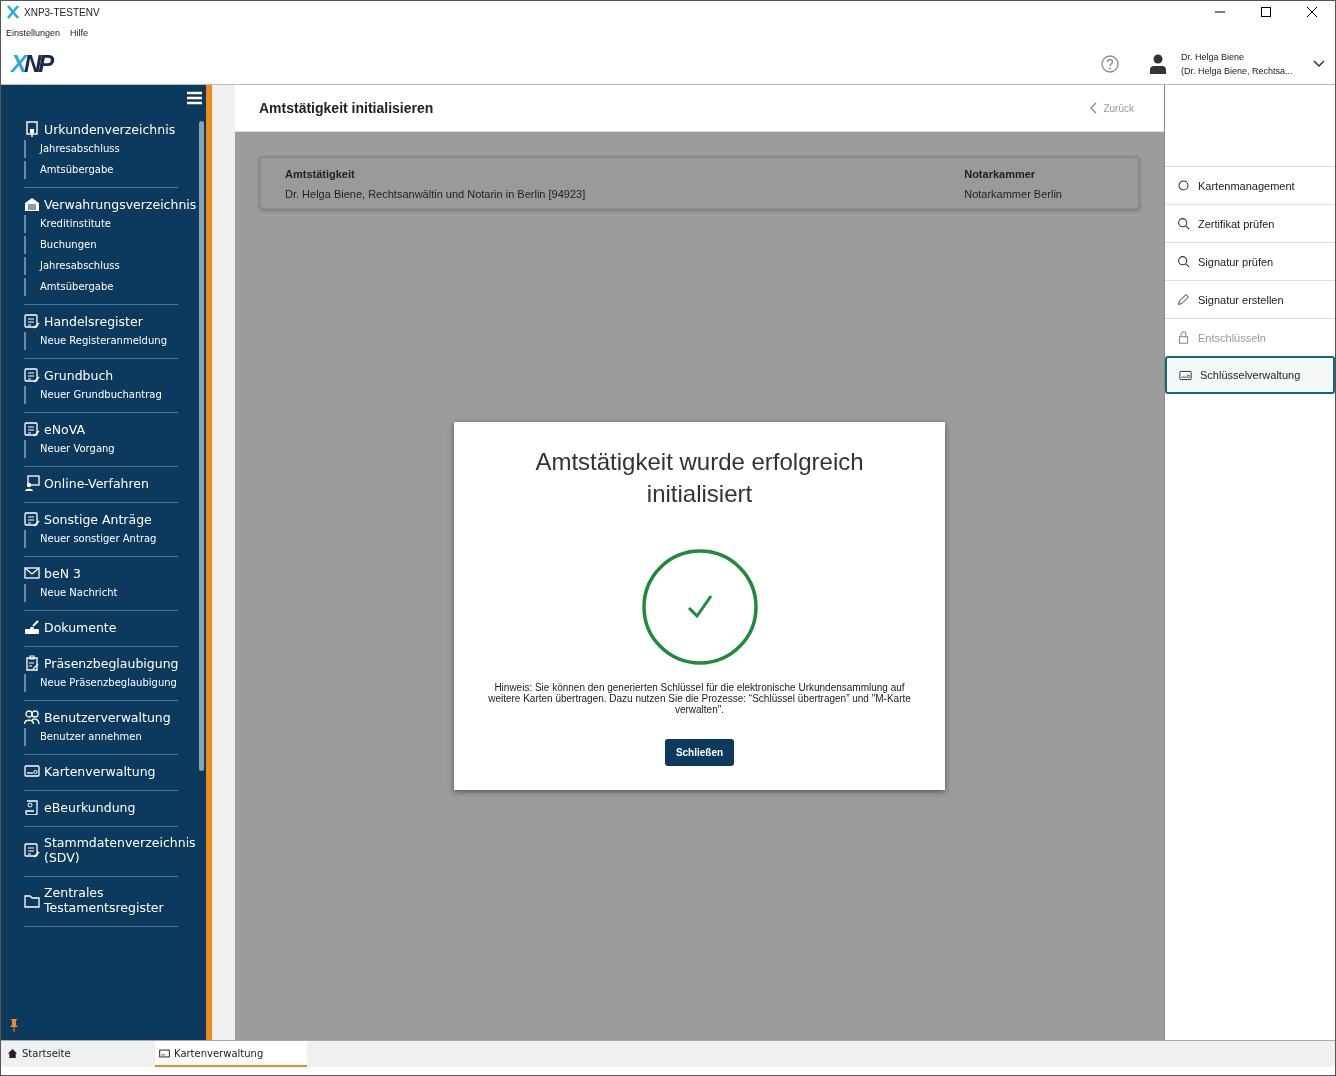 Image resolution: width=1336 pixels, height=1076 pixels. Describe the element at coordinates (699, 478) in the screenshot. I see `dialog-title: Amtstätigkeit wurde erfolgreich initialisiert` at that location.